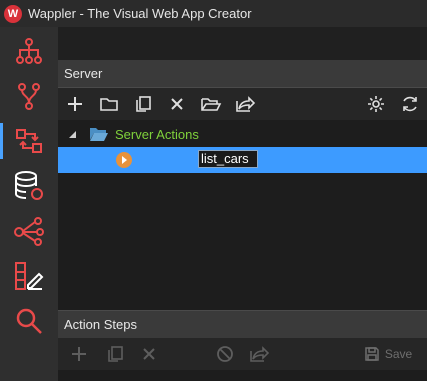 This screenshot has height=381, width=427. Describe the element at coordinates (13, 13) in the screenshot. I see `app-logo-icon: W` at that location.